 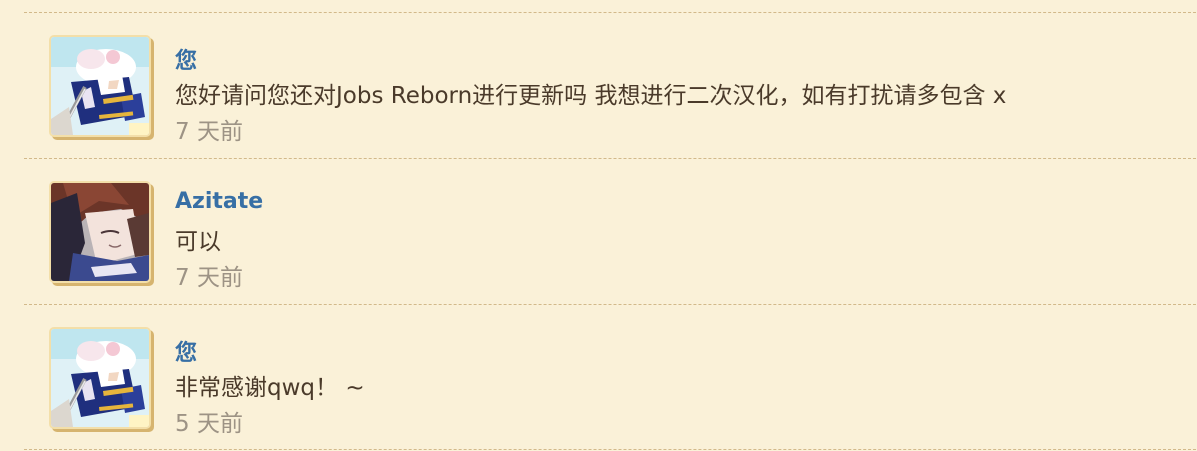 I want to click on author-name: Azitate, so click(x=219, y=201).